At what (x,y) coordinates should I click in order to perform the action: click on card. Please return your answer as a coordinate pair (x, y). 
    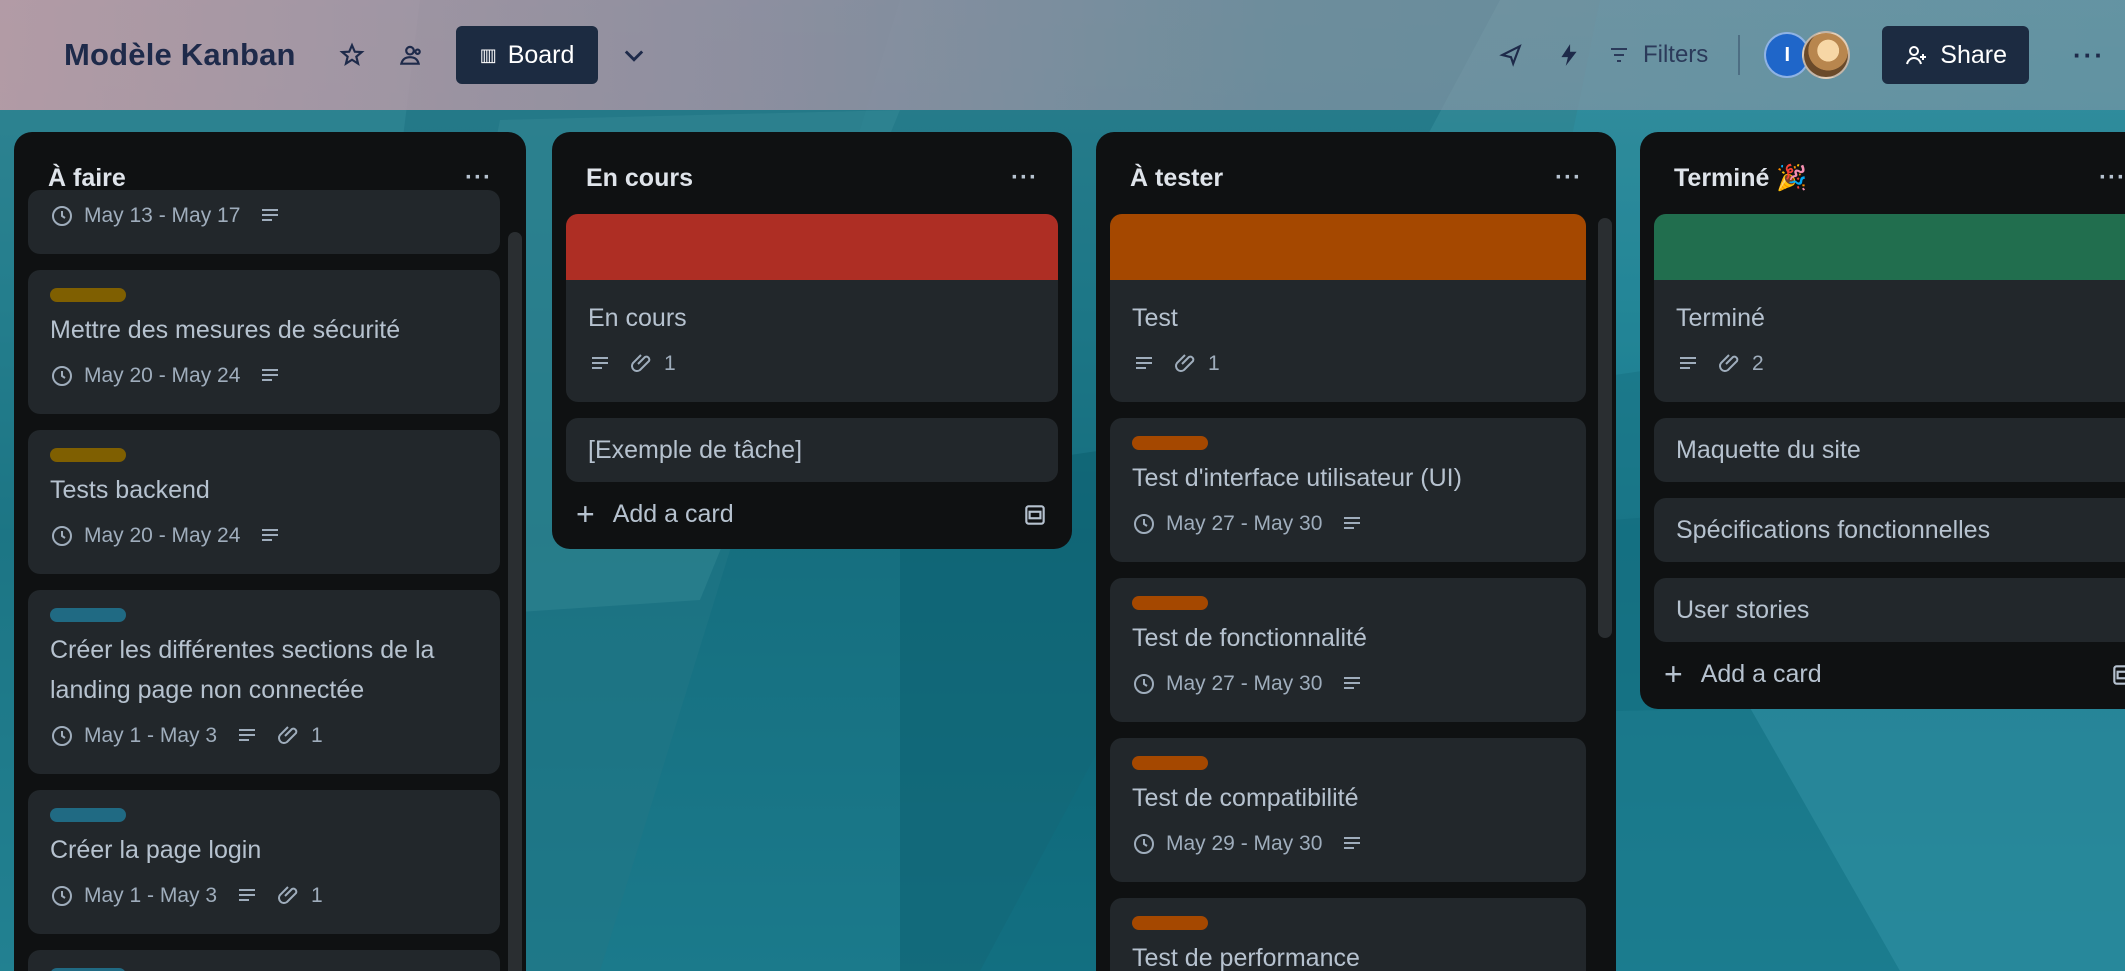
    Looking at the image, I should click on (264, 960).